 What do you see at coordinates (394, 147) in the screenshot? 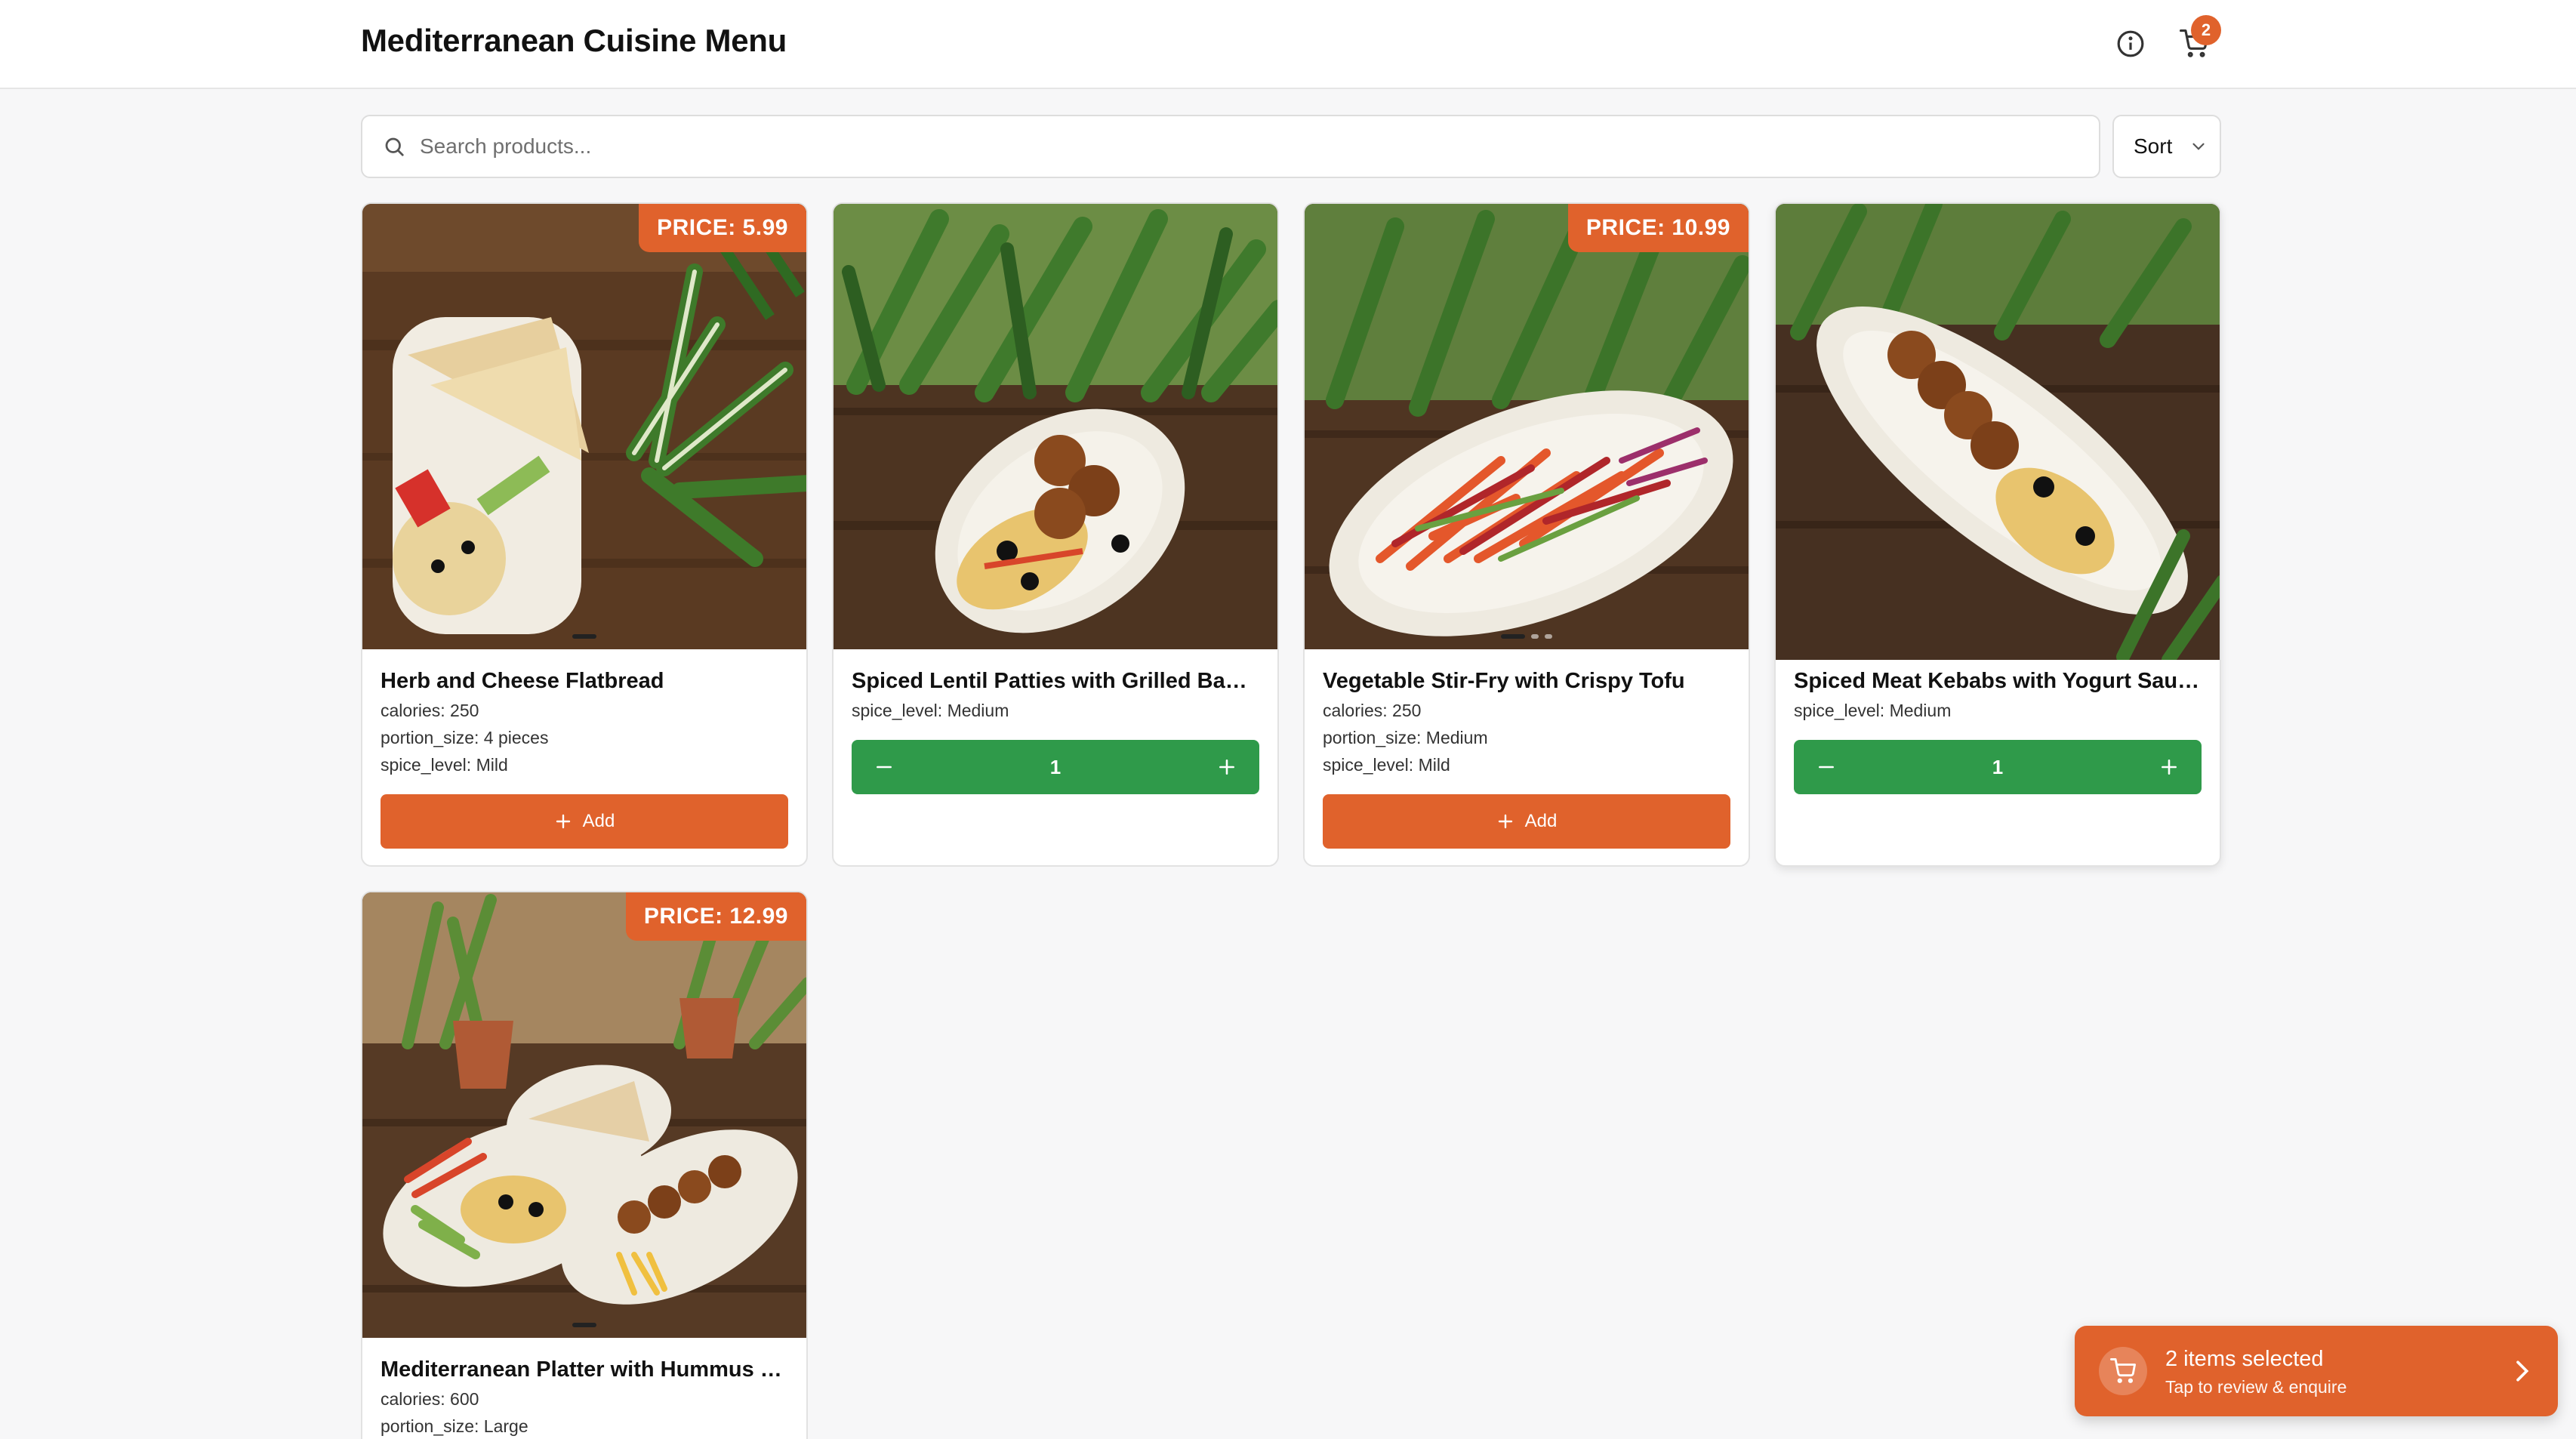
I see `search-icon` at bounding box center [394, 147].